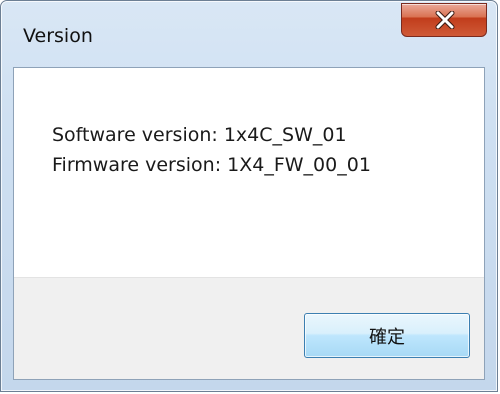 This screenshot has width=500, height=394. I want to click on close-x-icon, so click(445, 20).